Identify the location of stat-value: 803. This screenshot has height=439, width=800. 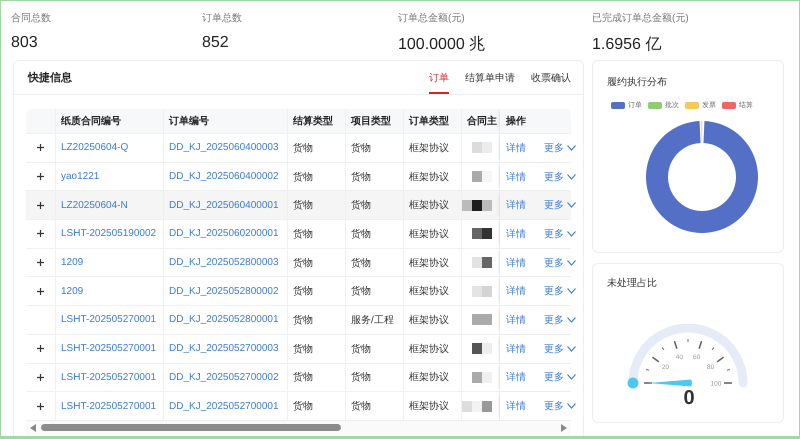
(24, 43).